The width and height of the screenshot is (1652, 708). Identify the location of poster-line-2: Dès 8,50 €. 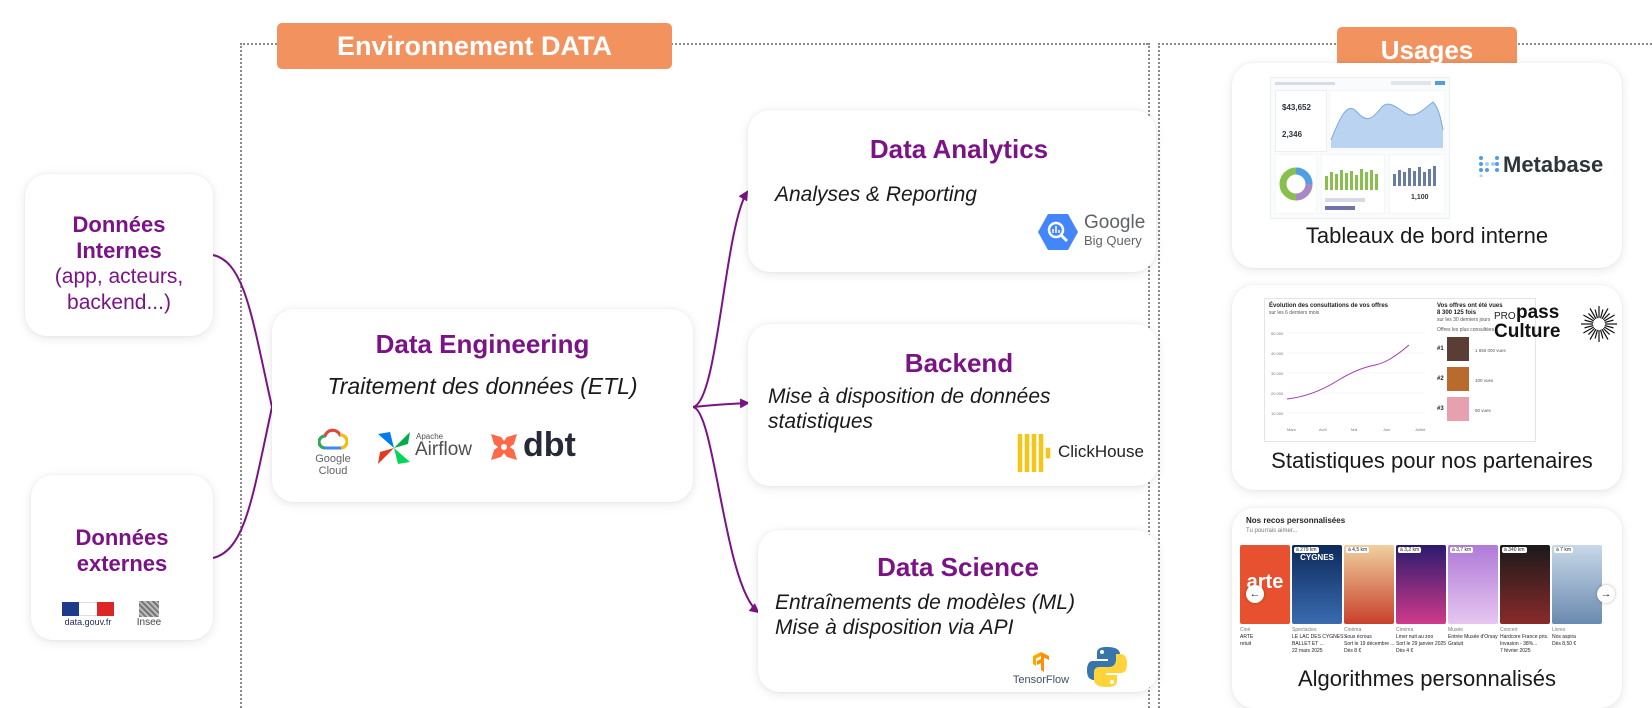
(1564, 644).